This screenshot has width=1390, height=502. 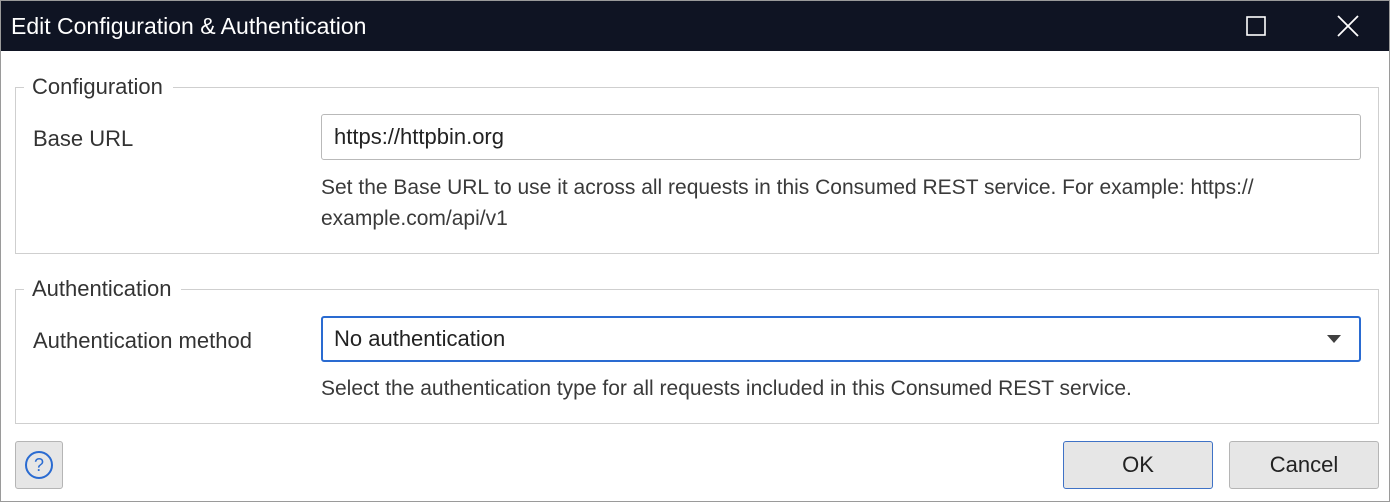 What do you see at coordinates (1138, 465) in the screenshot?
I see `ok-button: OK` at bounding box center [1138, 465].